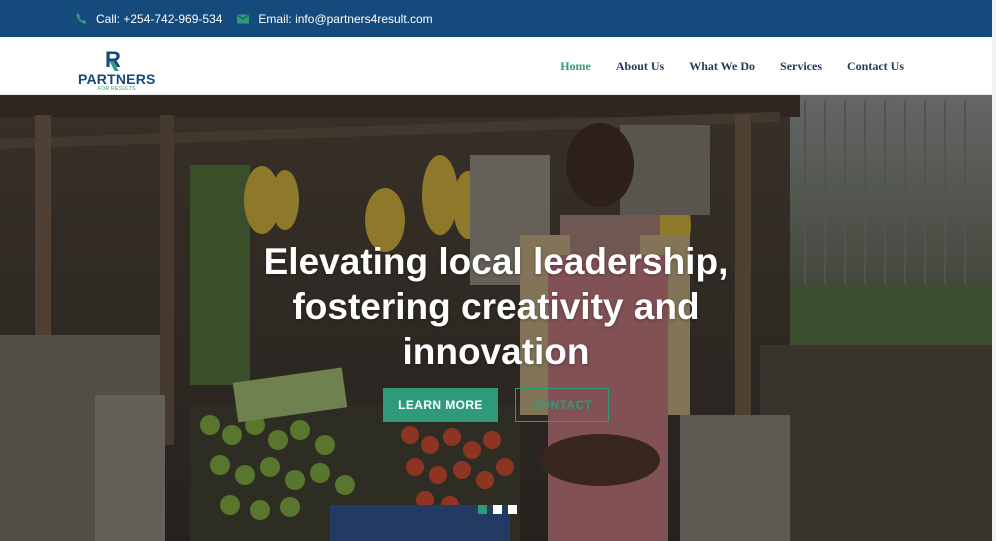  Describe the element at coordinates (496, 351) in the screenshot. I see `headline-line-3: innovation` at that location.